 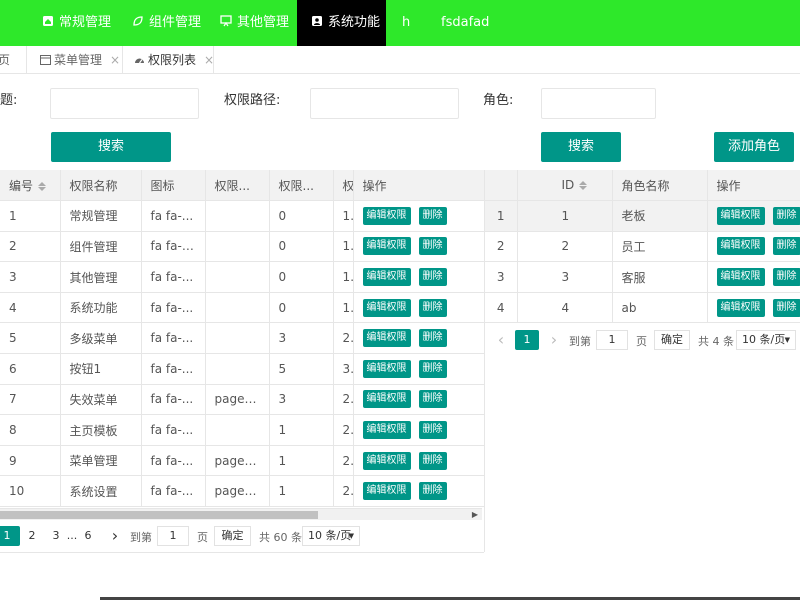 What do you see at coordinates (301, 461) in the screenshot?
I see `cell-parent: 1` at bounding box center [301, 461].